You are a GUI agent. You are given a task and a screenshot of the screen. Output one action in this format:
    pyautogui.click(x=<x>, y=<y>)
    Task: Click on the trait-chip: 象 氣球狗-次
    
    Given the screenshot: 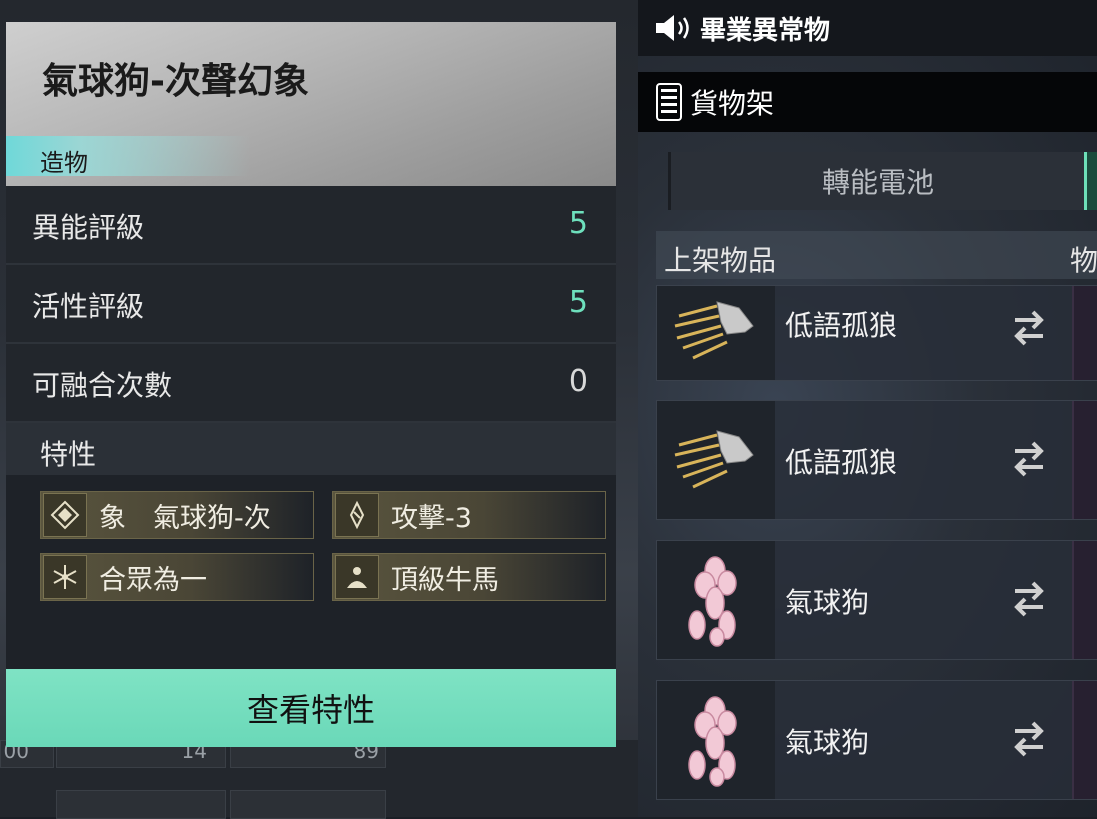 What is the action you would take?
    pyautogui.click(x=177, y=515)
    